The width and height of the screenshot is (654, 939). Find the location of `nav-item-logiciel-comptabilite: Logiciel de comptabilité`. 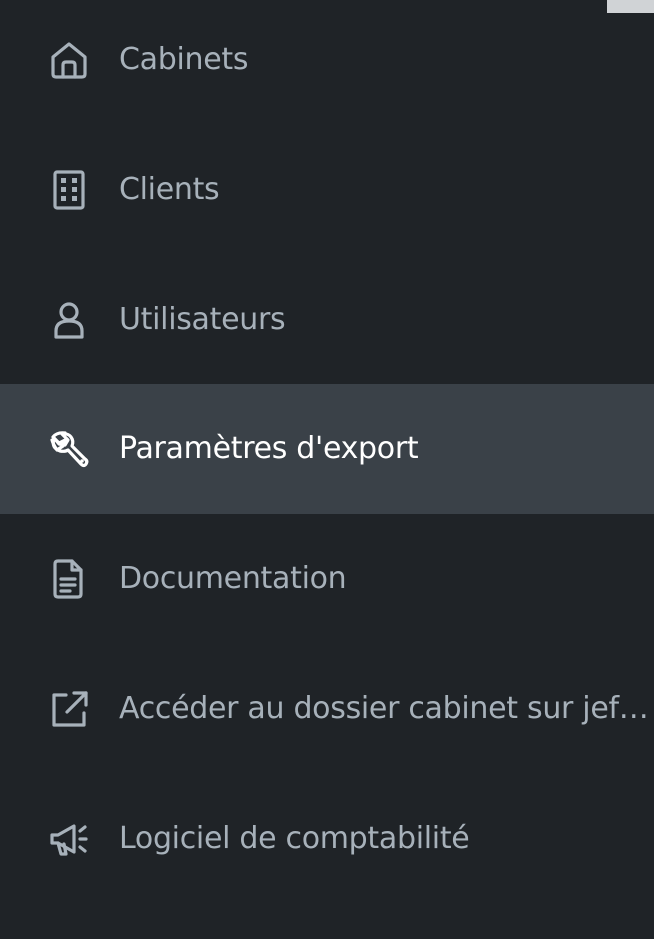

nav-item-logiciel-comptabilite: Logiciel de comptabilité is located at coordinates (327, 839).